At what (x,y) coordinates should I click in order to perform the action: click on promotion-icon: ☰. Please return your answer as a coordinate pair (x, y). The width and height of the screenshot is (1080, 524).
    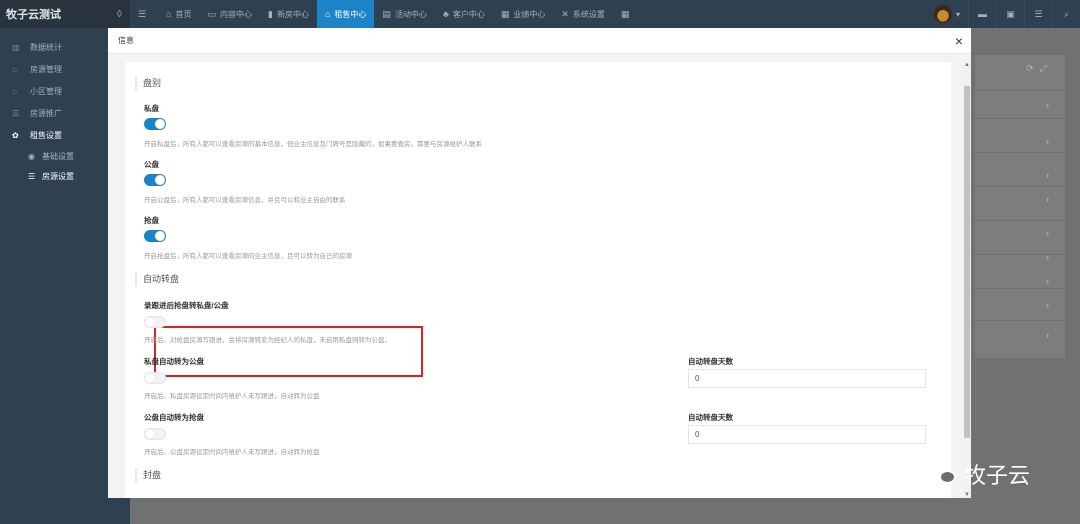
    Looking at the image, I should click on (16, 113).